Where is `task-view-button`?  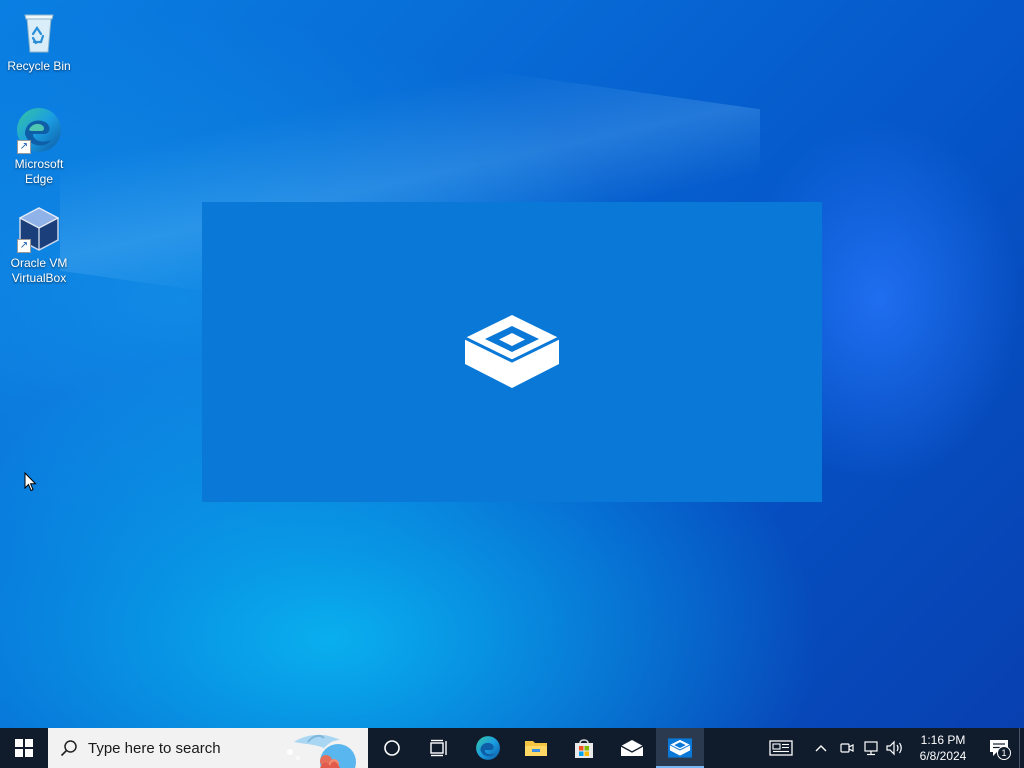 task-view-button is located at coordinates (440, 748).